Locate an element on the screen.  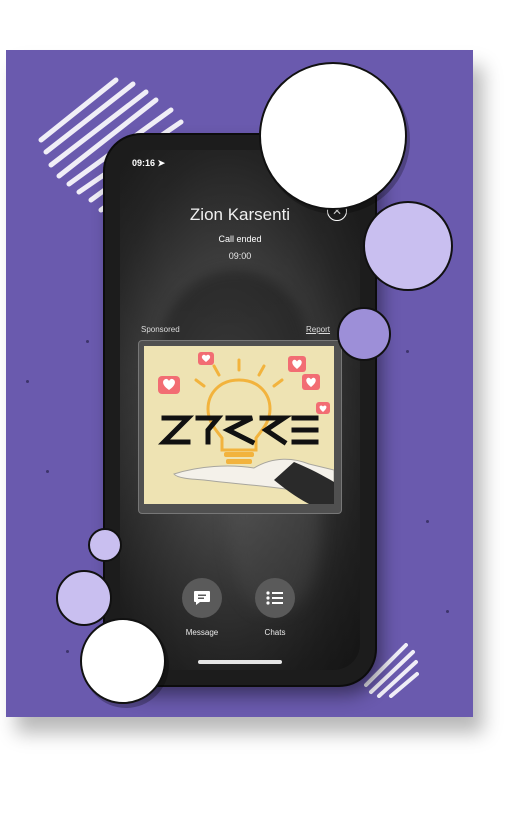
sponsored-label: Sponsored is located at coordinates (160, 329).